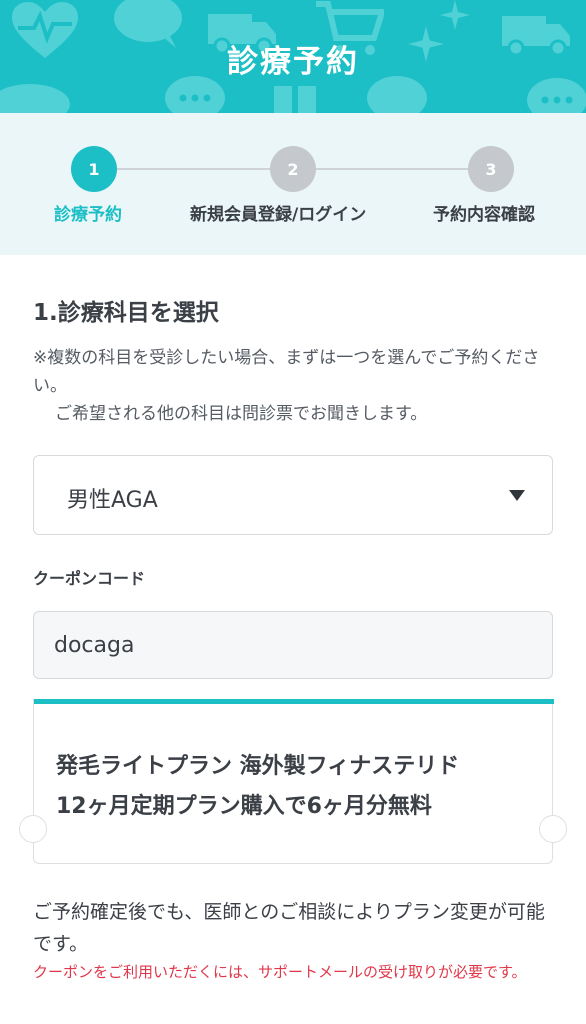 This screenshot has width=586, height=1024. What do you see at coordinates (35, 98) in the screenshot?
I see `cloud-icon` at bounding box center [35, 98].